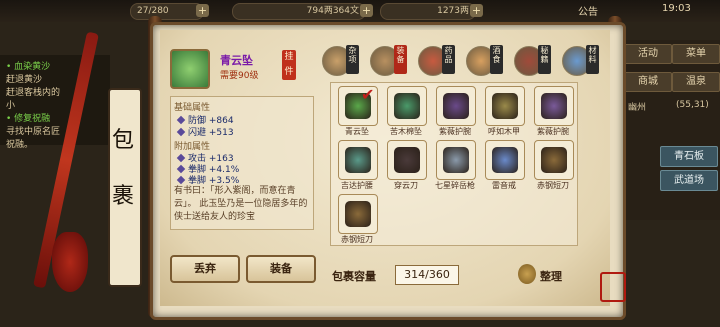 This screenshot has height=327, width=720. What do you see at coordinates (448, 59) in the screenshot?
I see `category-tab: 药品` at bounding box center [448, 59].